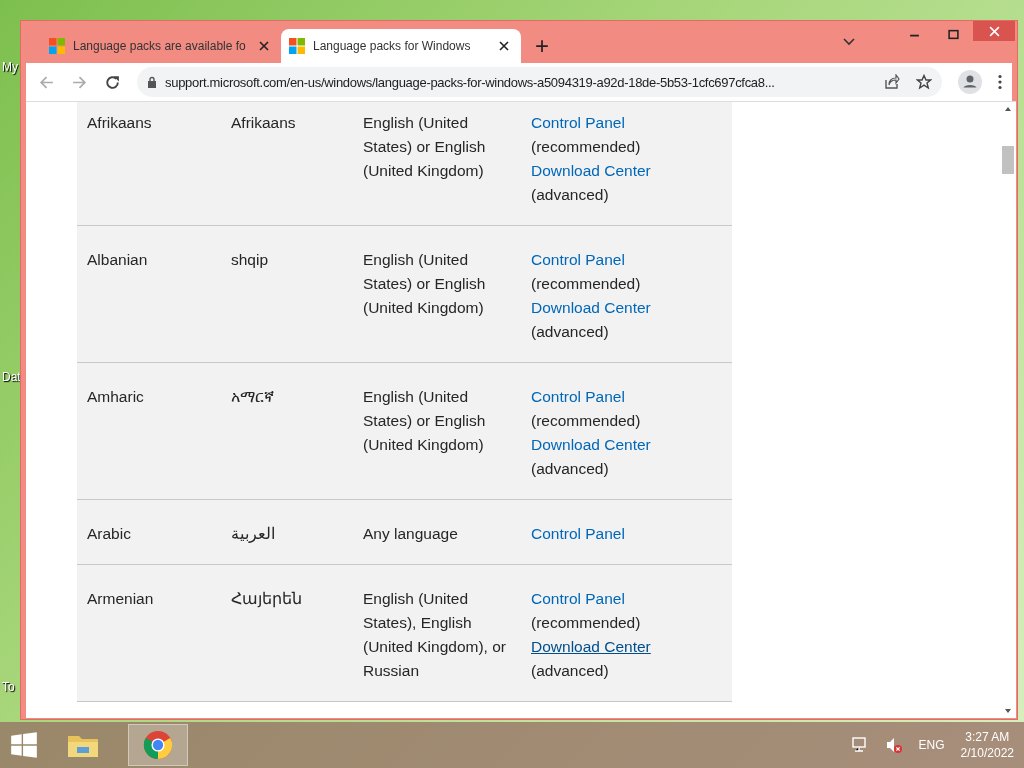 The height and width of the screenshot is (768, 1024). Describe the element at coordinates (435, 635) in the screenshot. I see `base-language-cell-text: English (United States), English (United Kingdom), or Russian` at that location.